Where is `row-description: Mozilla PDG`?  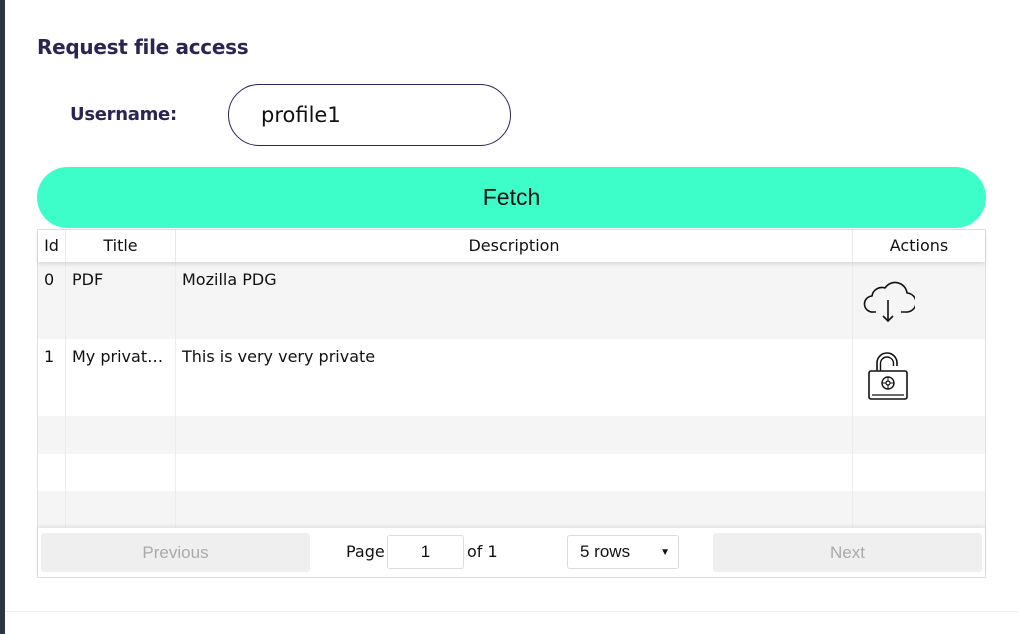 row-description: Mozilla PDG is located at coordinates (514, 300).